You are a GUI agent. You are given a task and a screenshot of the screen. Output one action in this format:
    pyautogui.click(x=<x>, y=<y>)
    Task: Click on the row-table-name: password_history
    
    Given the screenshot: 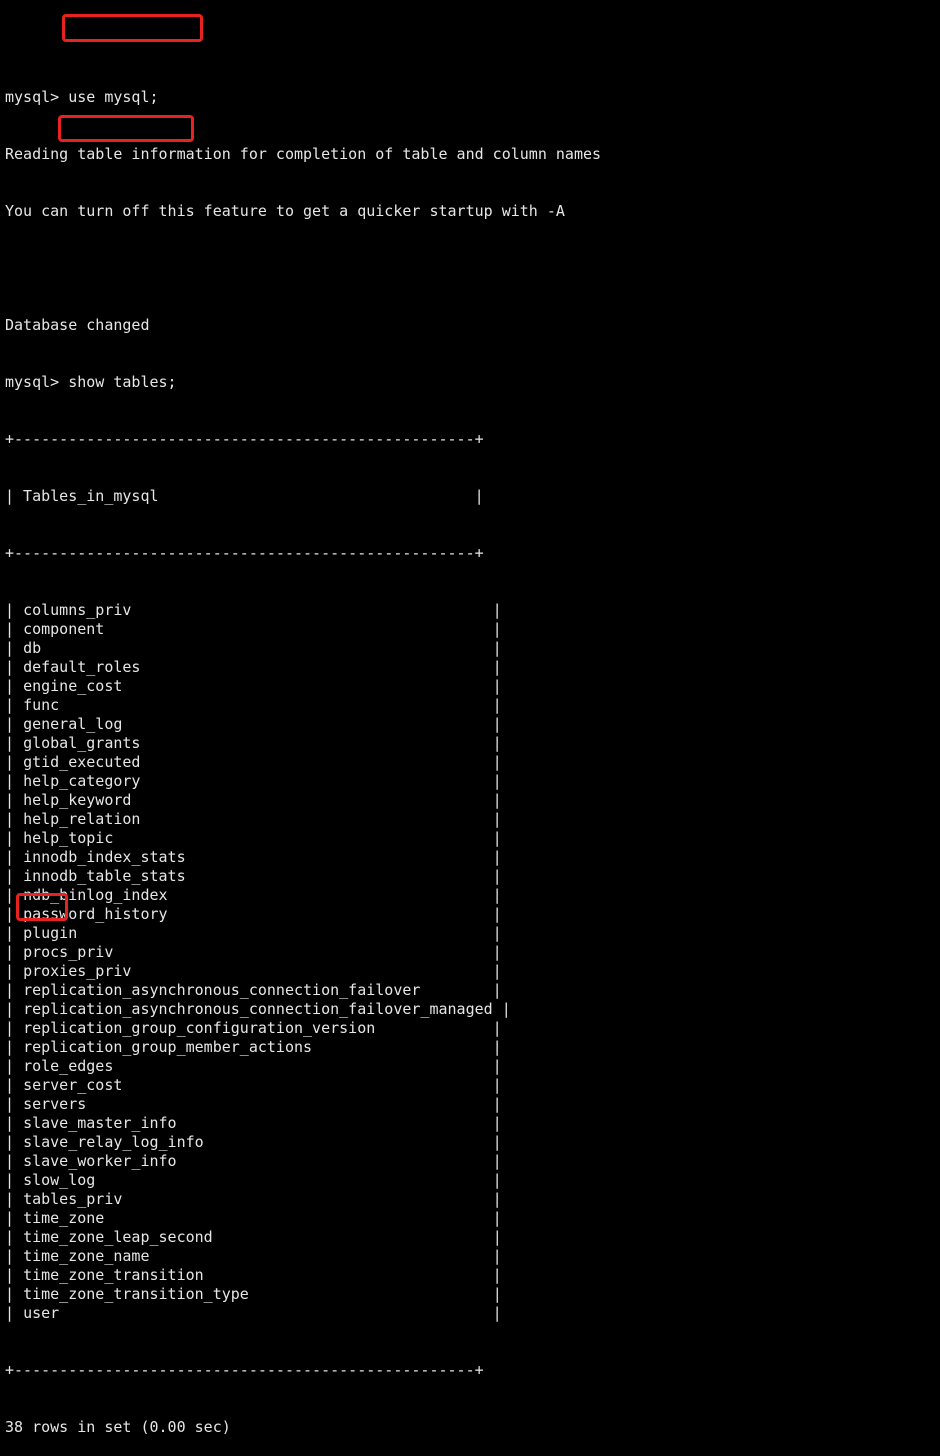 What is the action you would take?
    pyautogui.click(x=95, y=914)
    